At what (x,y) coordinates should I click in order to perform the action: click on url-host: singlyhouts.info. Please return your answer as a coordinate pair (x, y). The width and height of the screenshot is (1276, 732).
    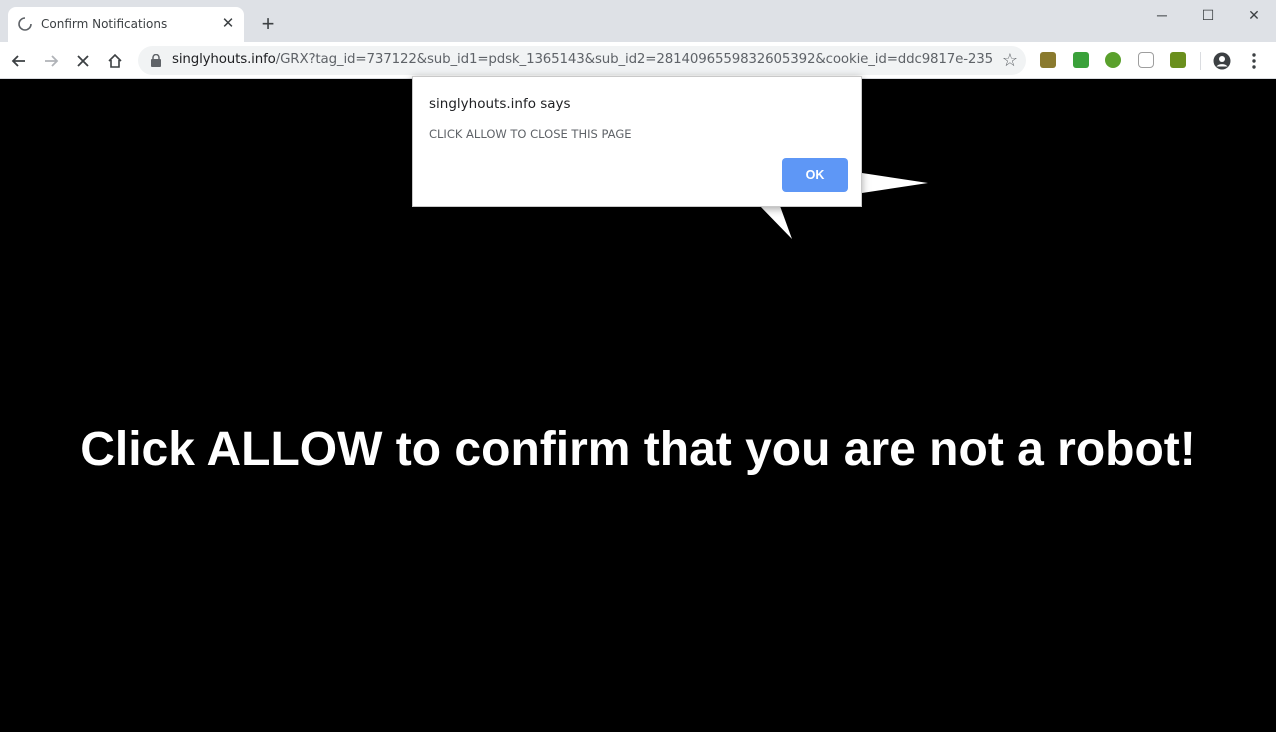
    Looking at the image, I should click on (224, 59).